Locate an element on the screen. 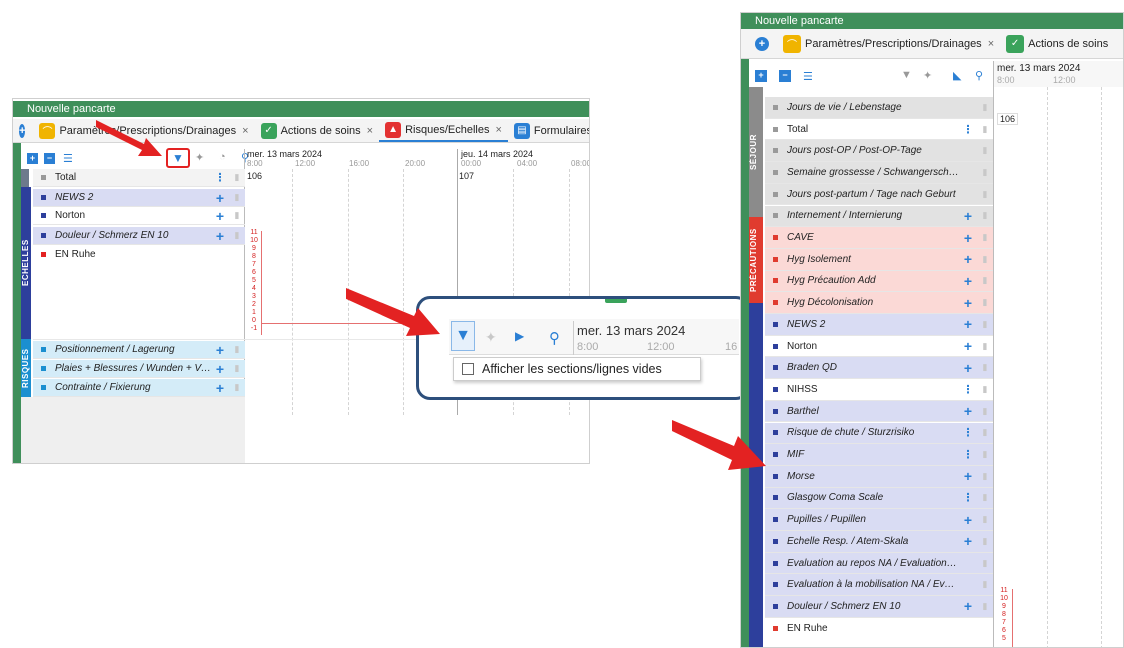 This screenshot has height=648, width=1124. table-row: Risque de chute / Sturzrisiko ⋮ ▮ is located at coordinates (879, 433).